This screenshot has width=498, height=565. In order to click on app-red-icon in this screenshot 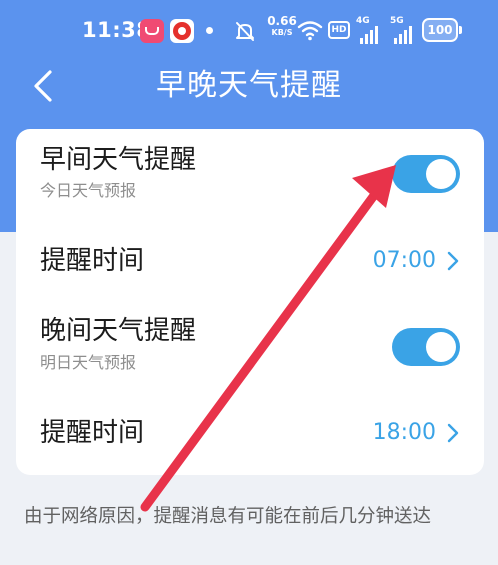, I will do `click(182, 31)`.